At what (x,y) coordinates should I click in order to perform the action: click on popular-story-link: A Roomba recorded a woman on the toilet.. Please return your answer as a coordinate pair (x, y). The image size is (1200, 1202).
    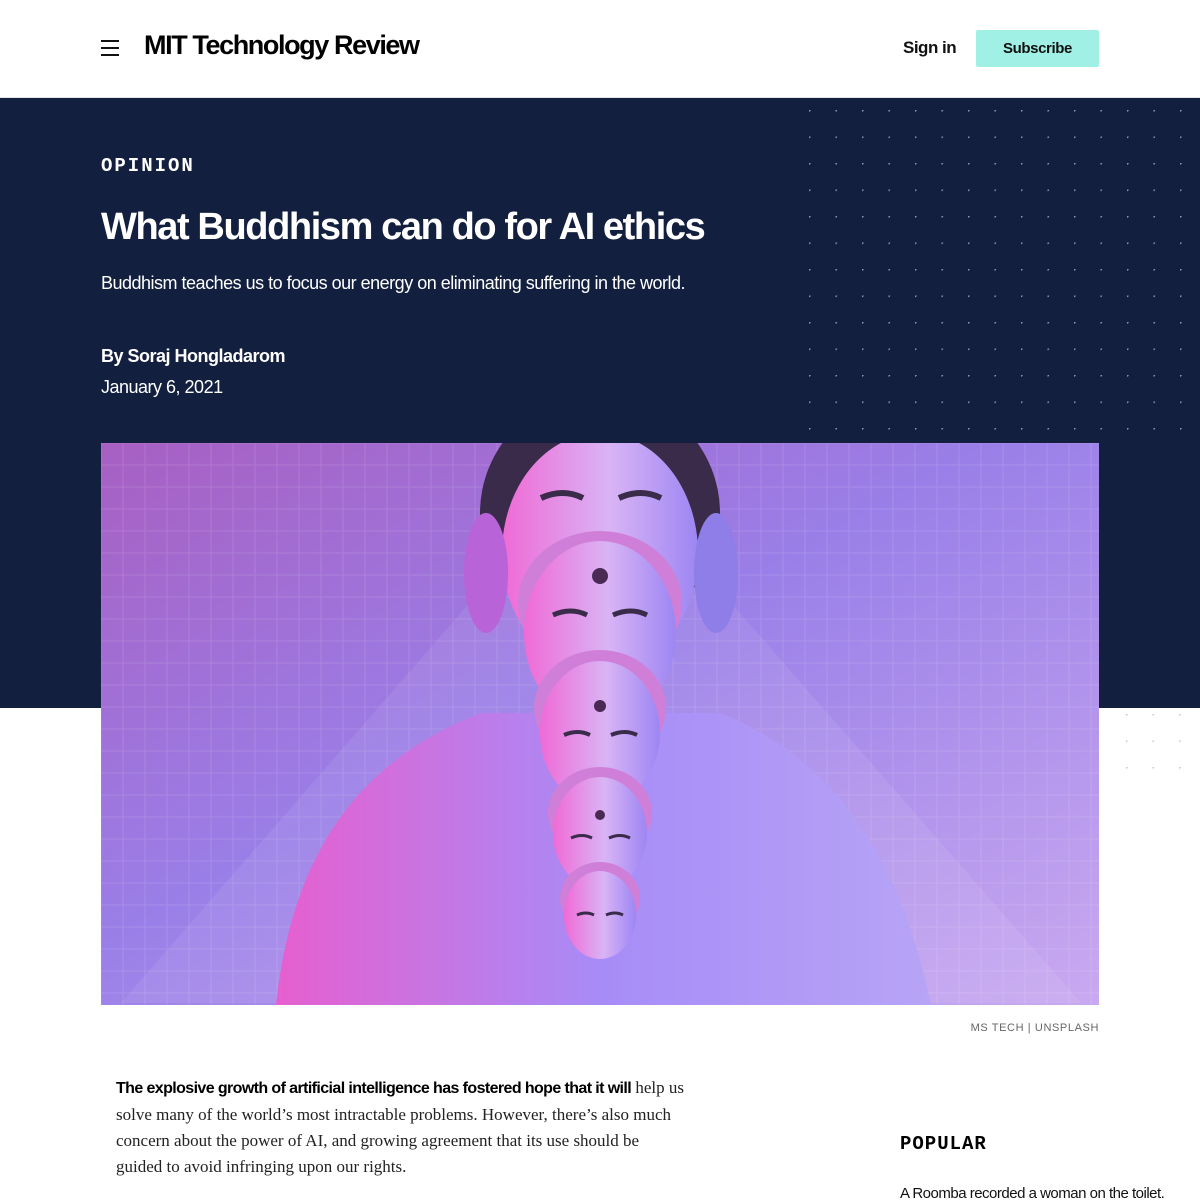
    Looking at the image, I should click on (1032, 1193).